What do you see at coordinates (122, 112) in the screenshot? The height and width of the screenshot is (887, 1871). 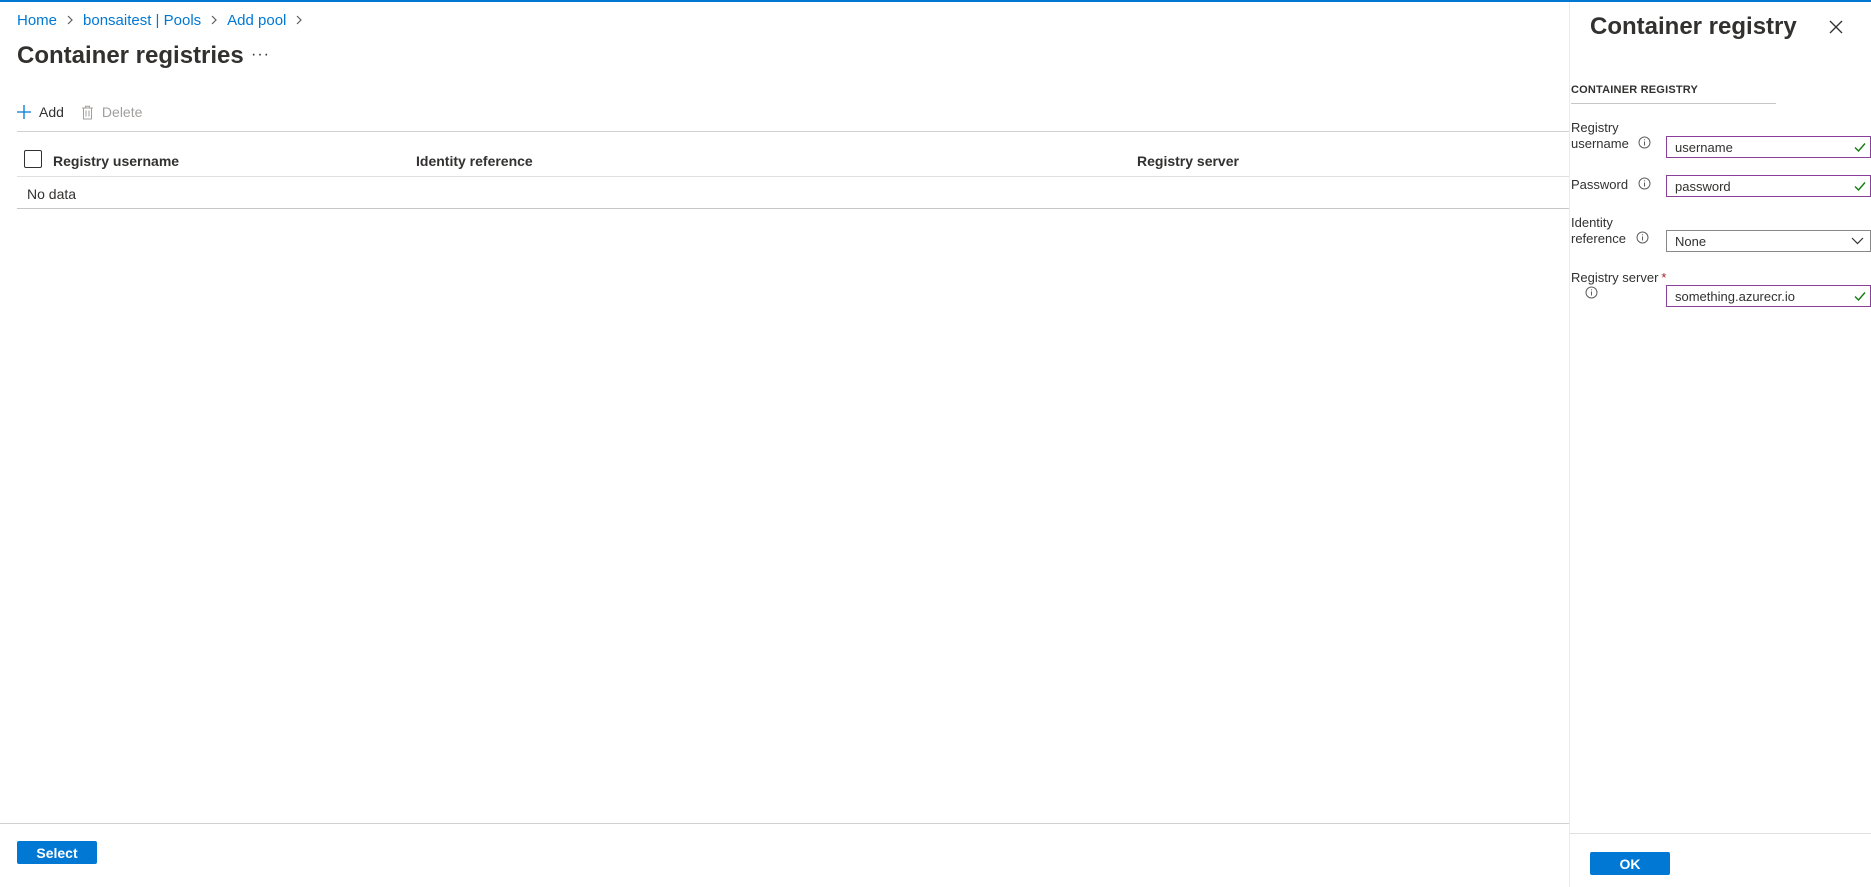 I see `delete-label: Delete` at bounding box center [122, 112].